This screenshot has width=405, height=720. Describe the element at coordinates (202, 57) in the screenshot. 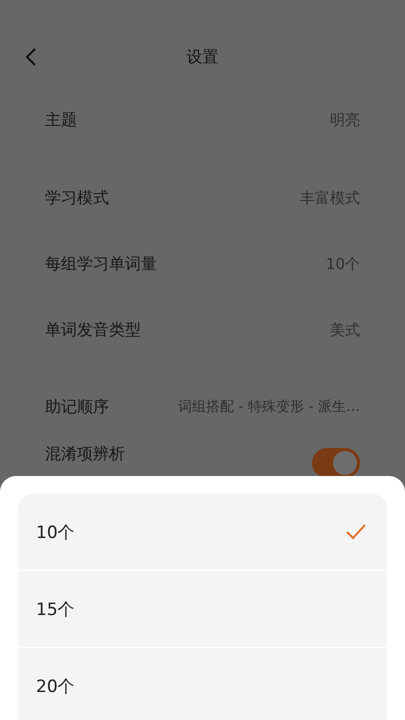

I see `page-title: 设置` at that location.